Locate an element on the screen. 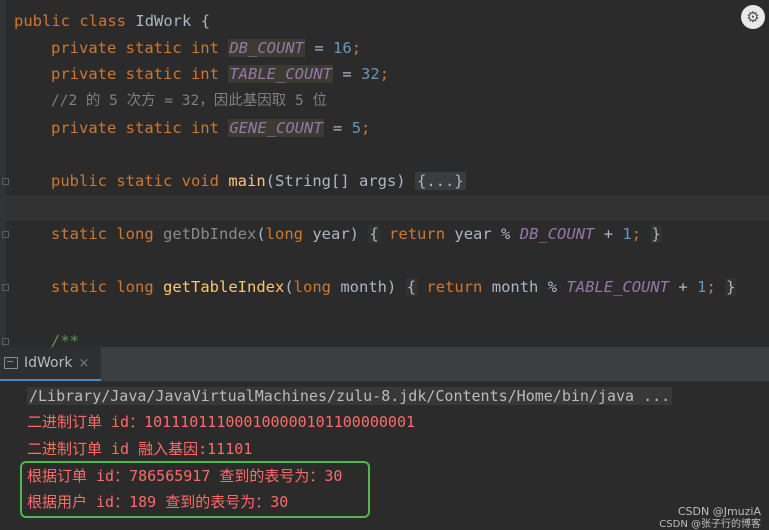 The image size is (769, 530). result-highlight-box is located at coordinates (195, 489).